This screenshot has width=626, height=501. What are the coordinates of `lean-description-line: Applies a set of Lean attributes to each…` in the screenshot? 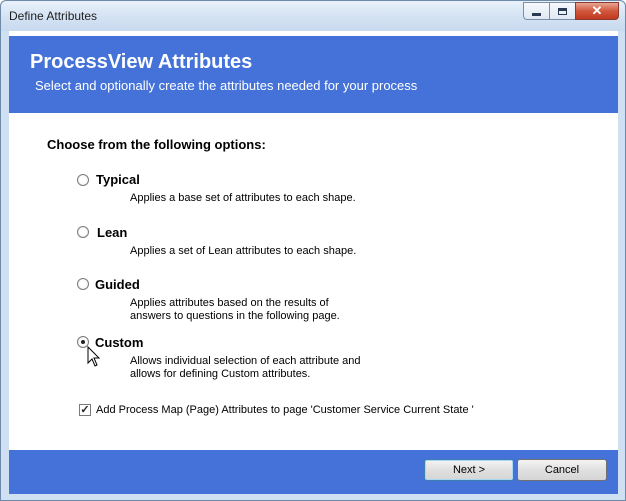 It's located at (243, 251).